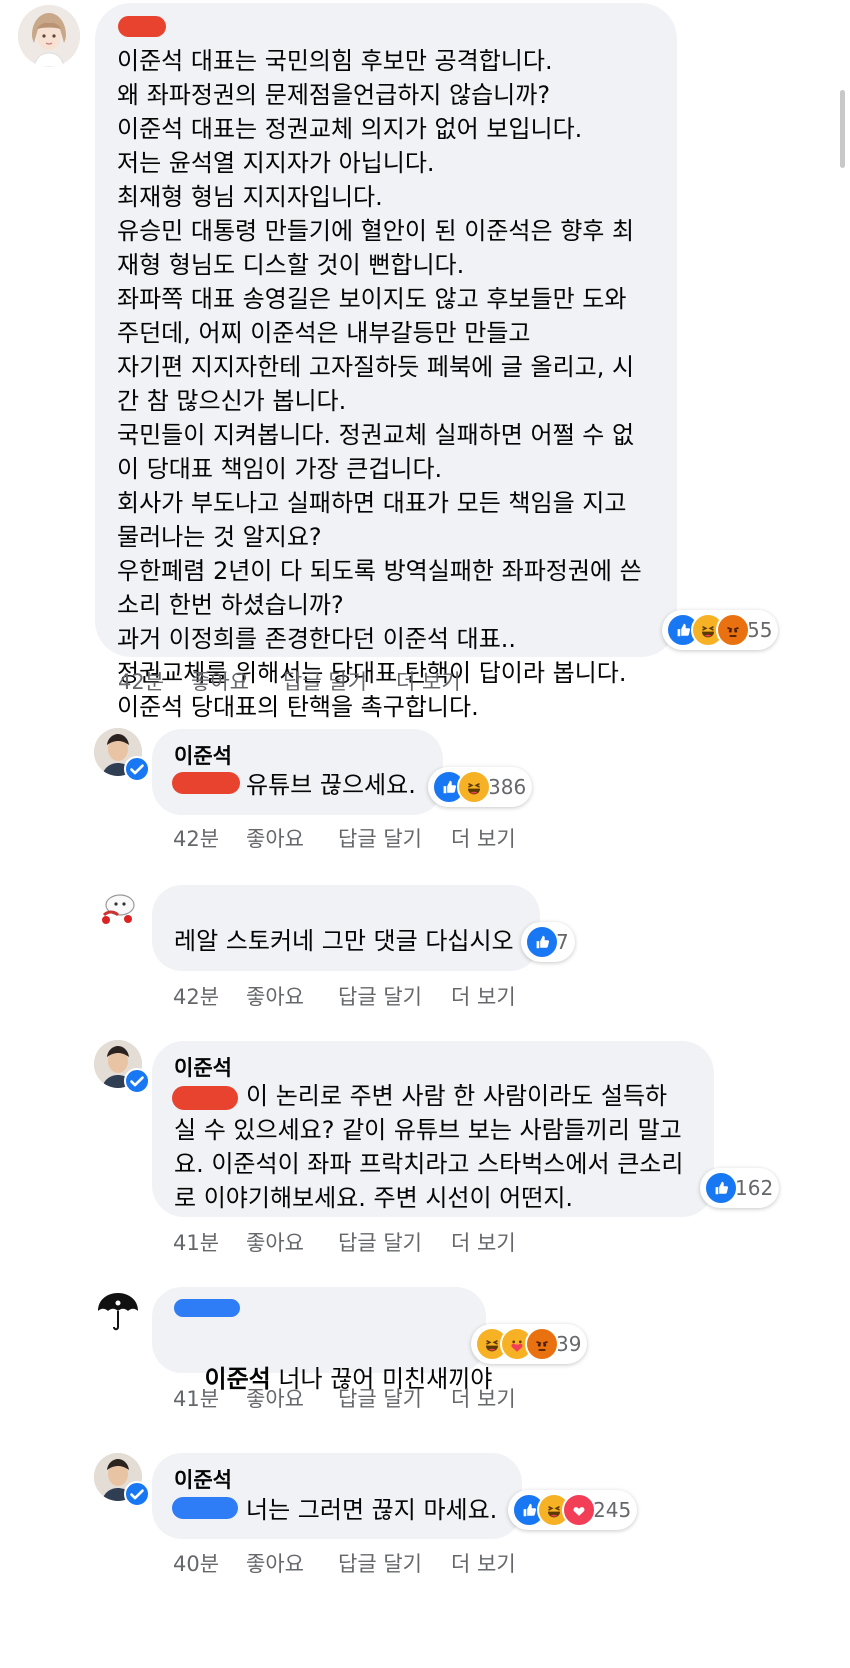 Image resolution: width=850 pixels, height=1668 pixels. I want to click on comment-text: 유튜브 끊으세요., so click(331, 785).